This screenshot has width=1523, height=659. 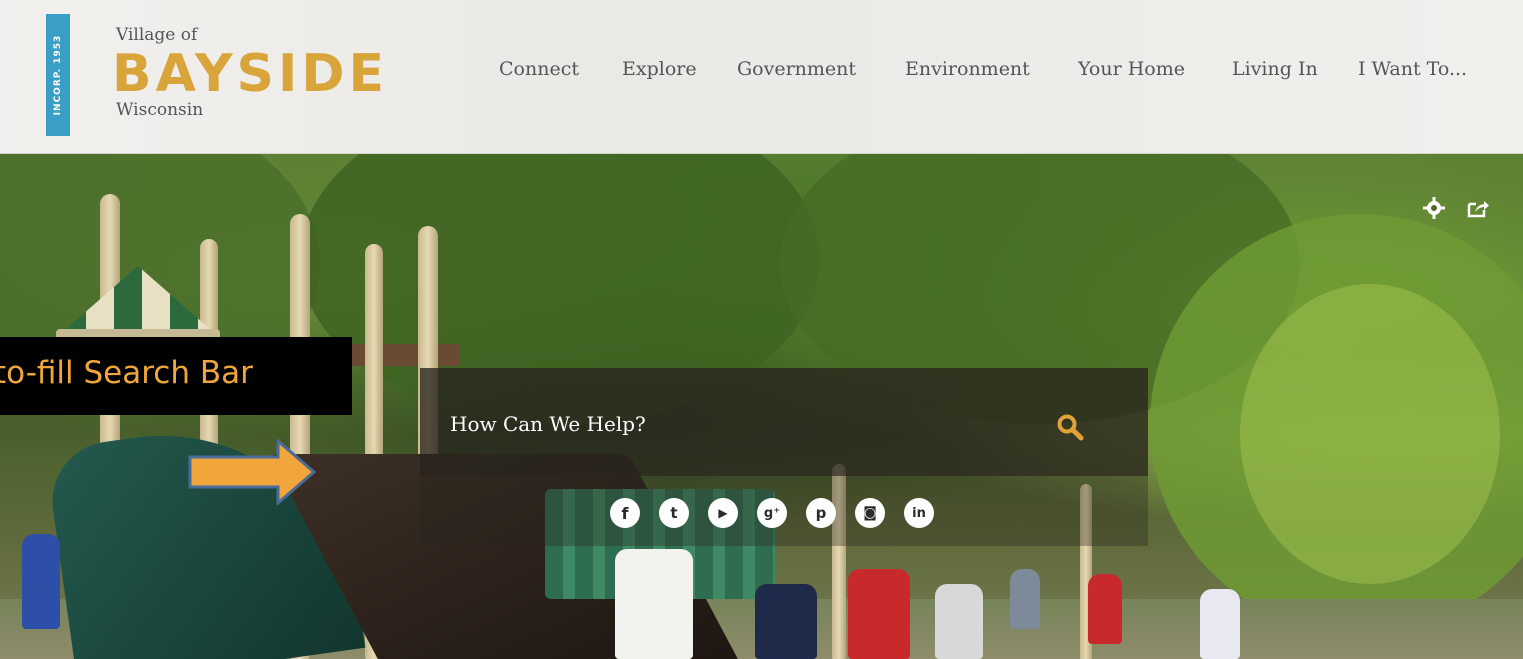 What do you see at coordinates (1370, 434) in the screenshot?
I see `hero-foliage` at bounding box center [1370, 434].